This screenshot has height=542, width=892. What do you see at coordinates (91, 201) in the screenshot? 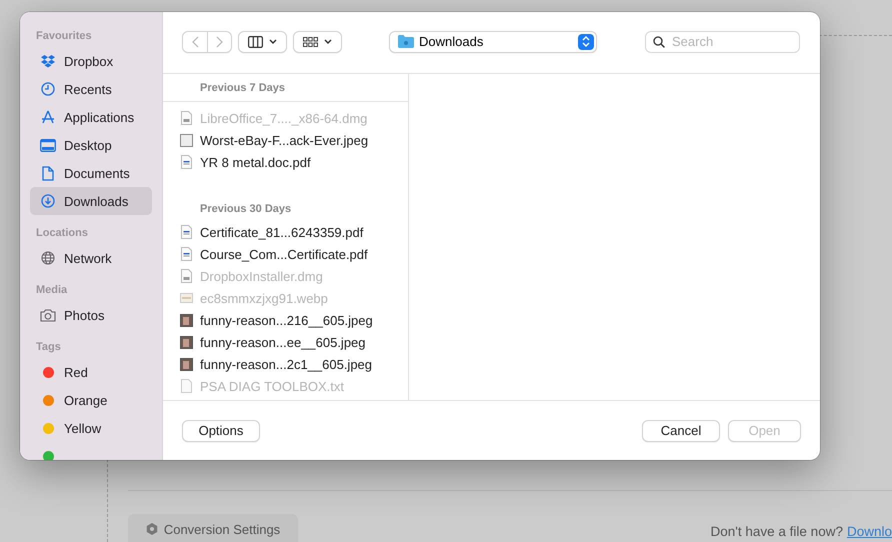
I see `sidebar-item: Downloads` at bounding box center [91, 201].